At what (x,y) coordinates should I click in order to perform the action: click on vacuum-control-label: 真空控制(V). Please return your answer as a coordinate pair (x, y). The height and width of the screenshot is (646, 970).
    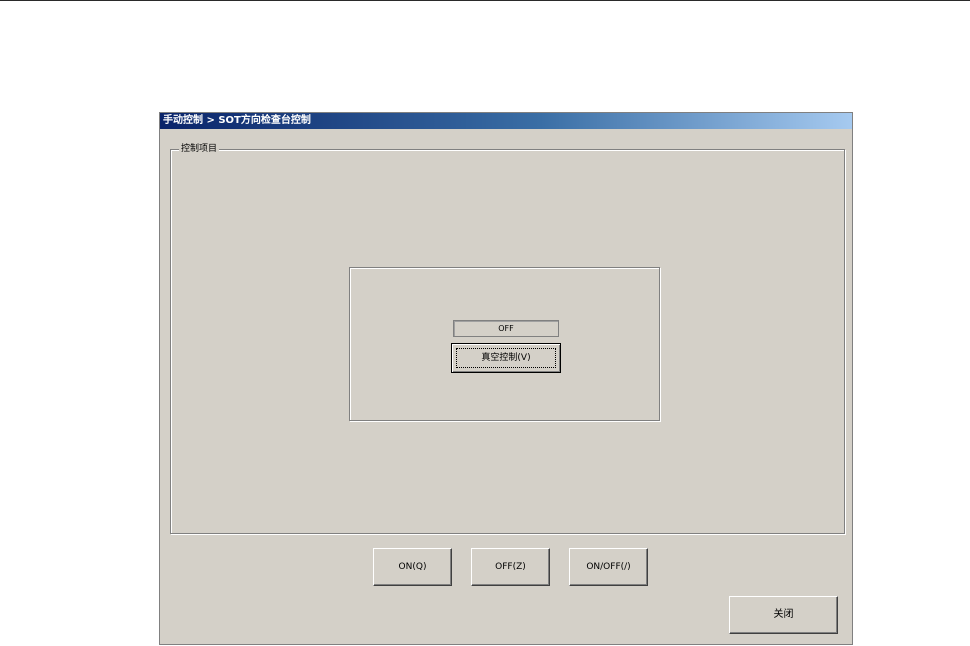
    Looking at the image, I should click on (506, 358).